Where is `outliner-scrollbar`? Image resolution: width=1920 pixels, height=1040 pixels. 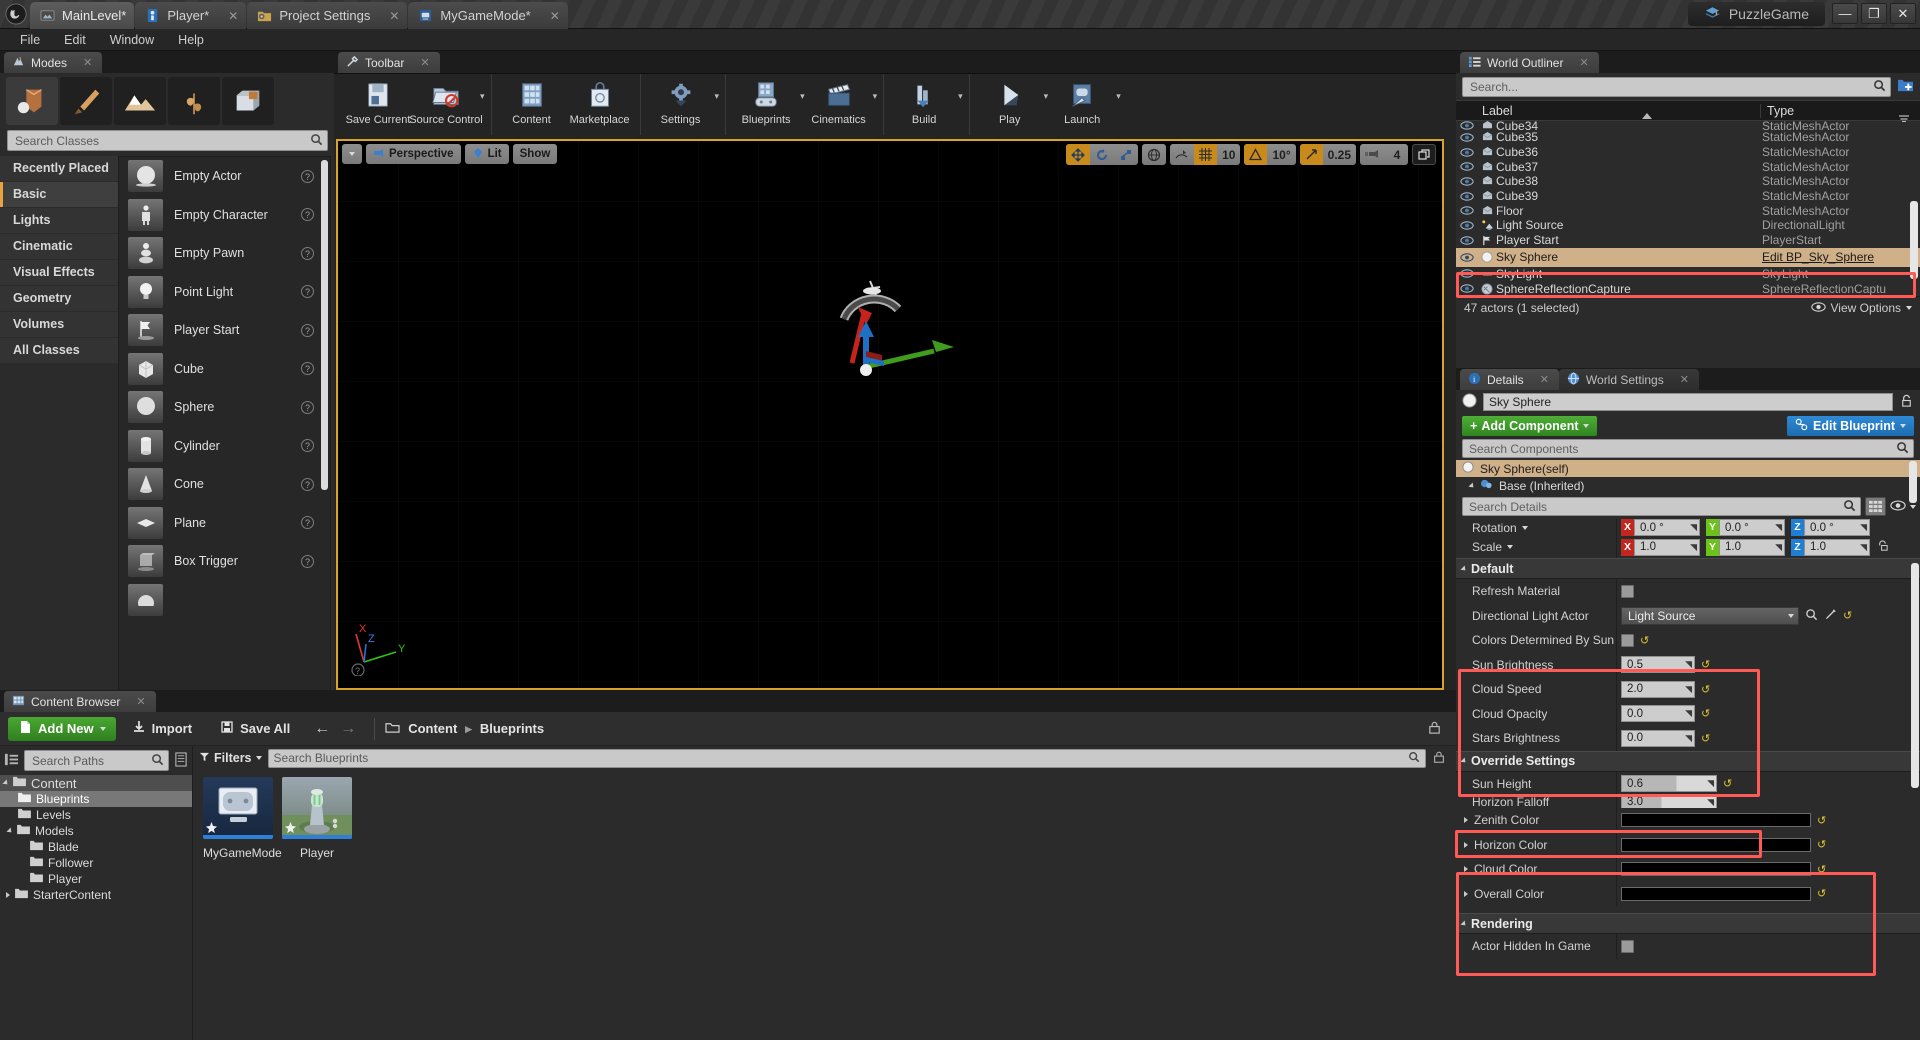 outliner-scrollbar is located at coordinates (1914, 240).